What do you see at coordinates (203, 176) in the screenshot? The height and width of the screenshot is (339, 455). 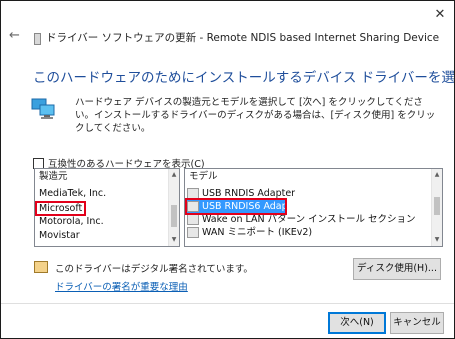 I see `model-column-header: モデル` at bounding box center [203, 176].